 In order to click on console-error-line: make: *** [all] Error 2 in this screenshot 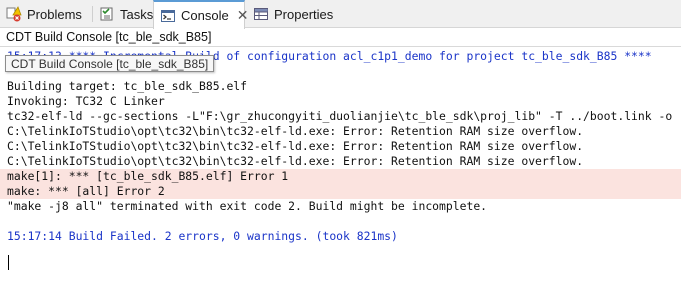, I will do `click(340, 191)`.